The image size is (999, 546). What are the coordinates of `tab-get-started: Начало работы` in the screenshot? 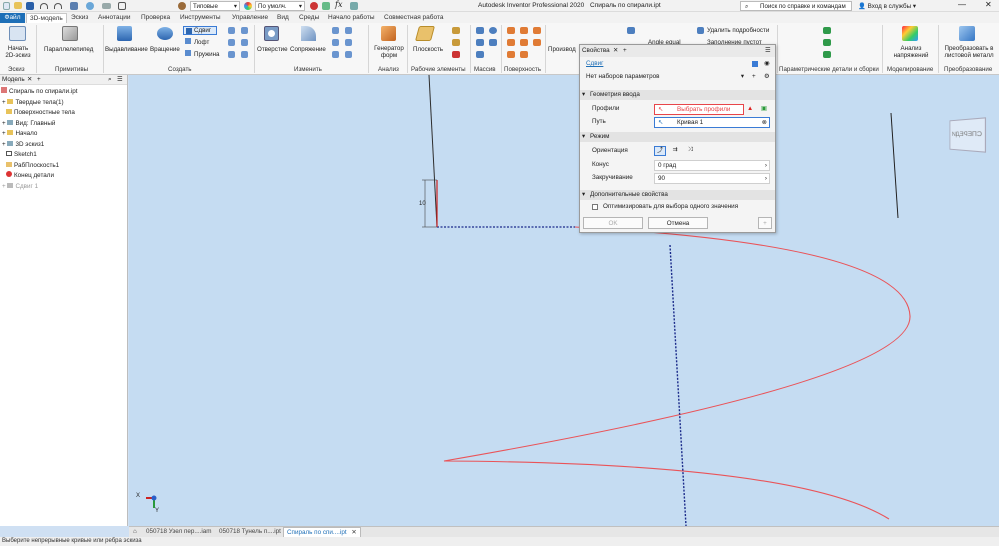 It's located at (351, 18).